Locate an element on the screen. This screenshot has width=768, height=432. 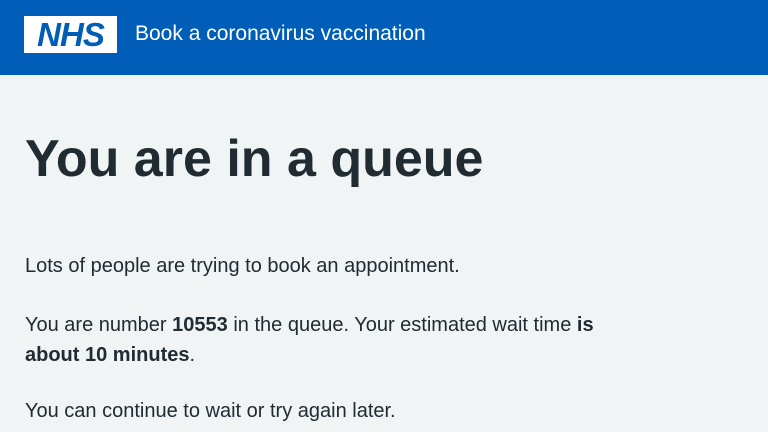
queue-middle: in the queue. Your estimated wait time is located at coordinates (402, 325).